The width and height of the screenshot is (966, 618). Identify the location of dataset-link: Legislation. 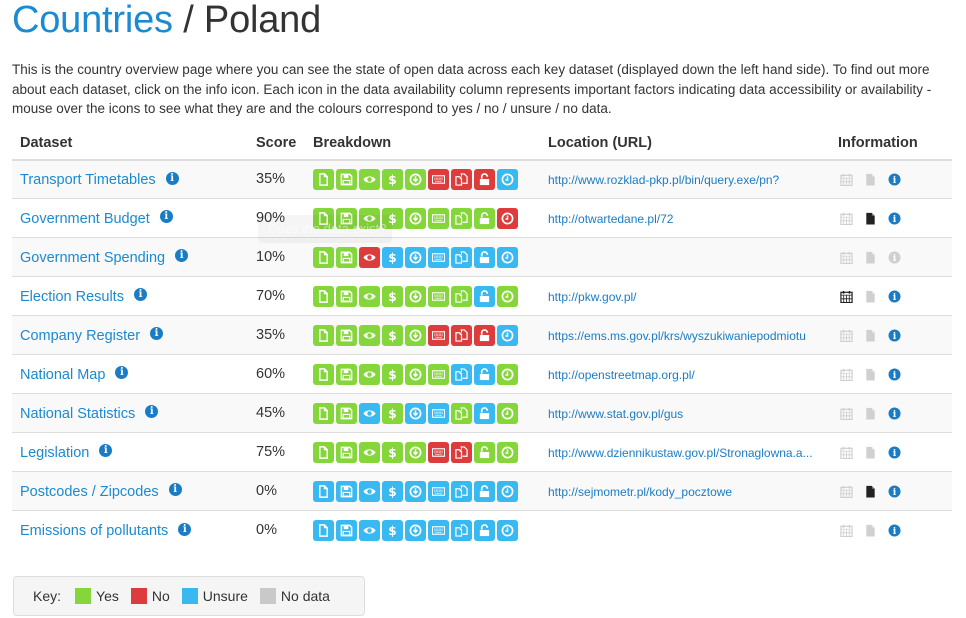
(54, 453).